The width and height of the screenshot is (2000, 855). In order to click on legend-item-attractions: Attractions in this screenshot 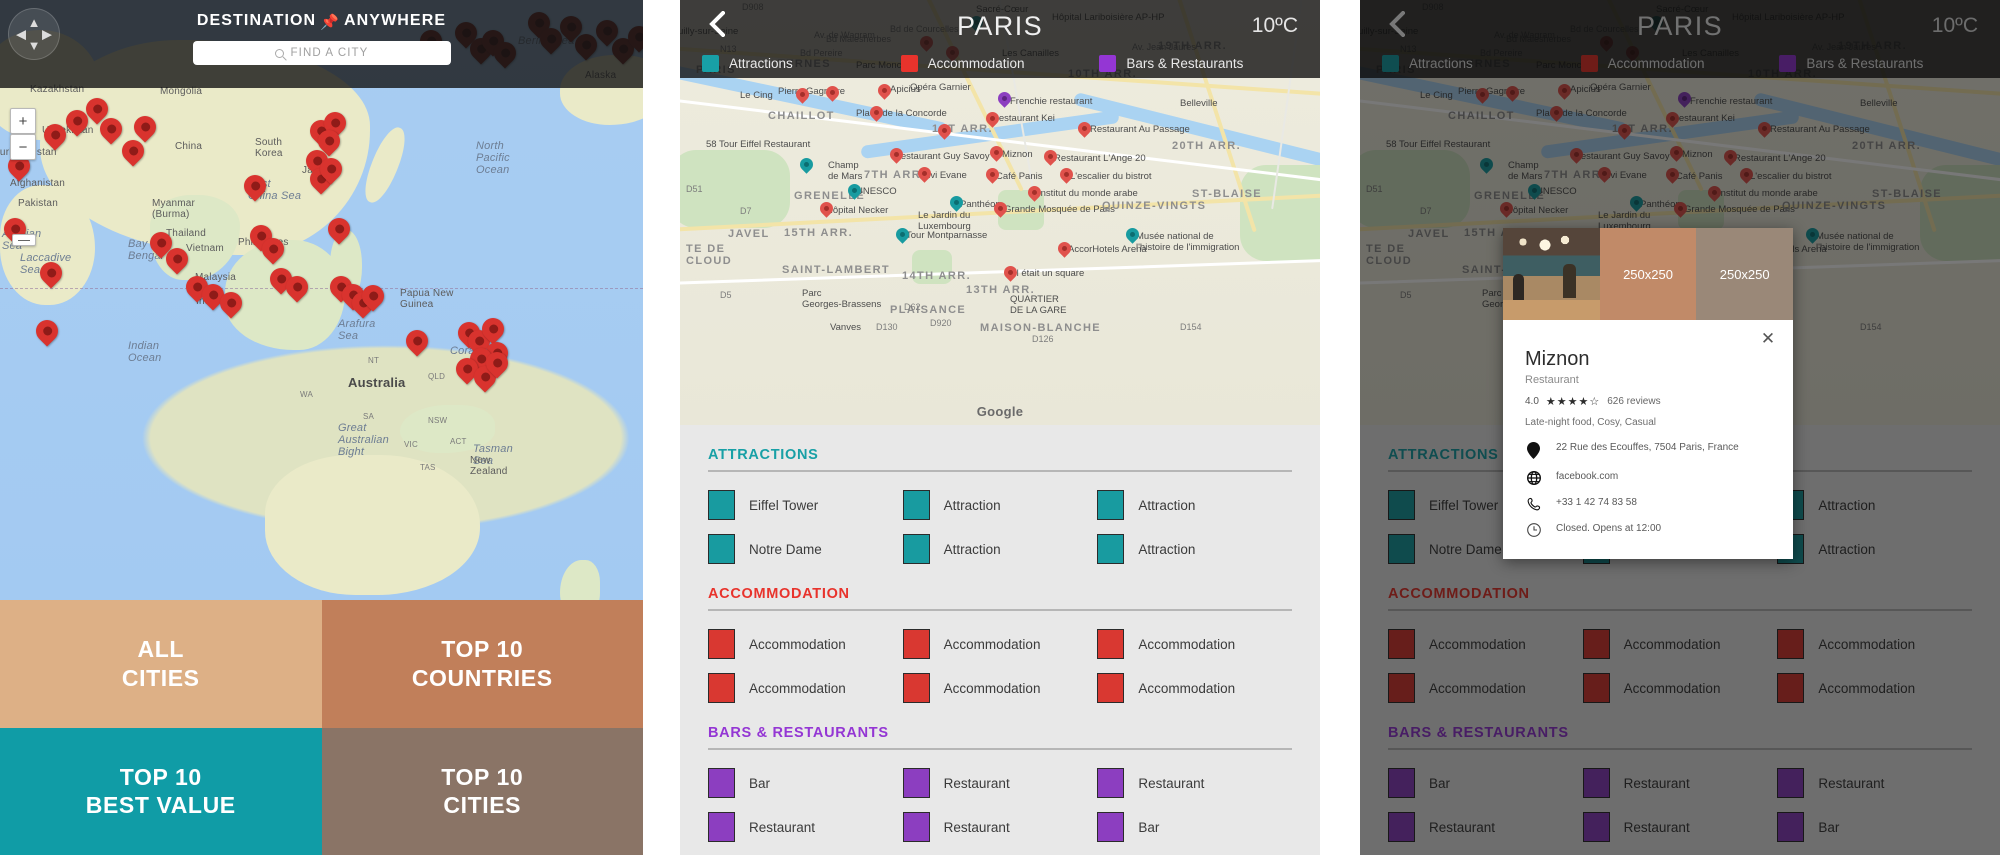, I will do `click(801, 63)`.